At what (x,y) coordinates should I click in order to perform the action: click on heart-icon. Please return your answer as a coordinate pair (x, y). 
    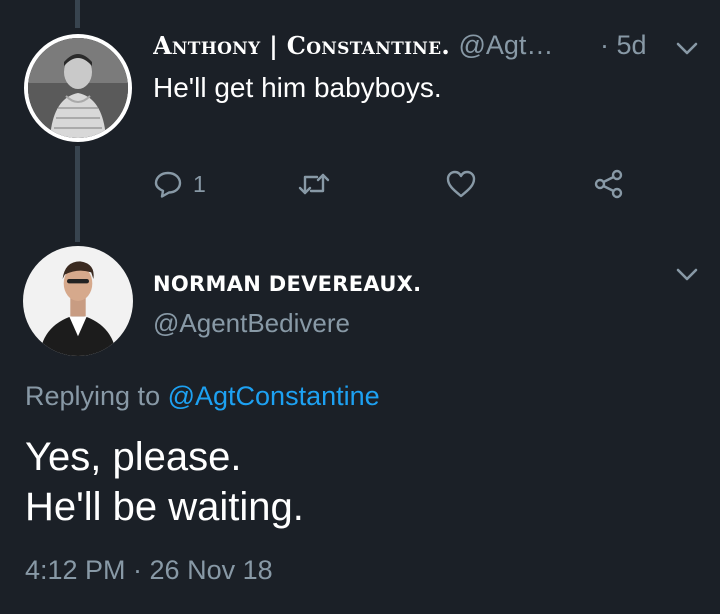
    Looking at the image, I should click on (461, 184).